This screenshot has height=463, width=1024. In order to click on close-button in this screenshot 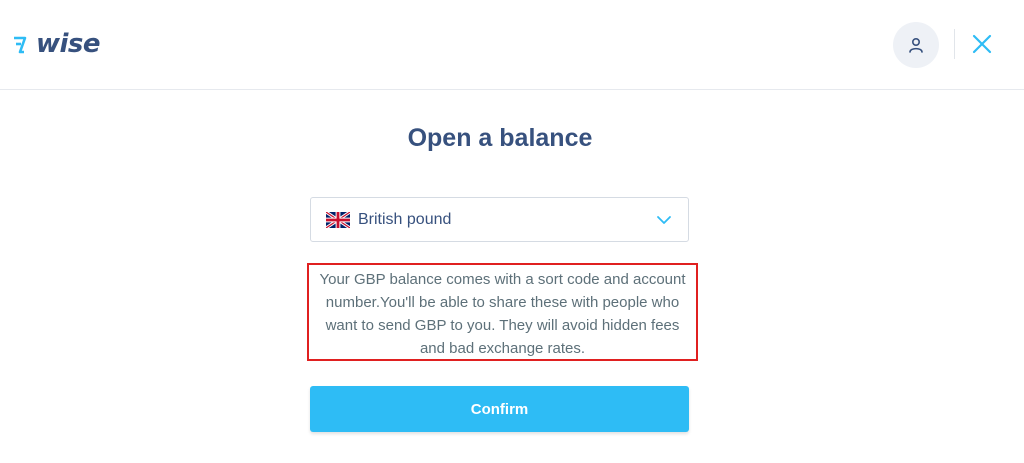, I will do `click(982, 44)`.